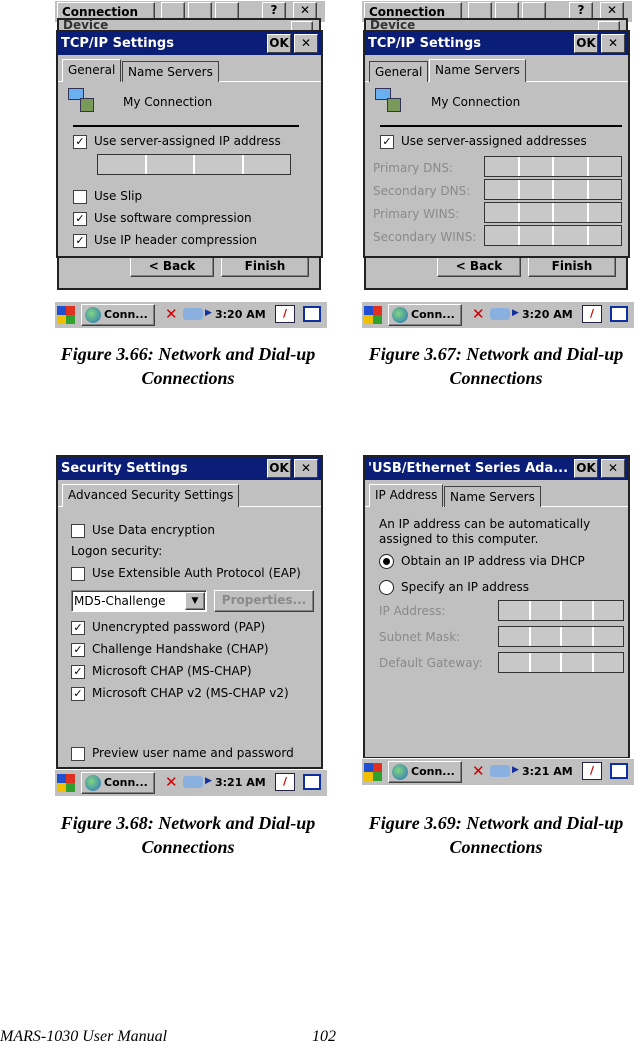 The image size is (640, 1046). Describe the element at coordinates (78, 574) in the screenshot. I see `use-eap-checkbox` at that location.